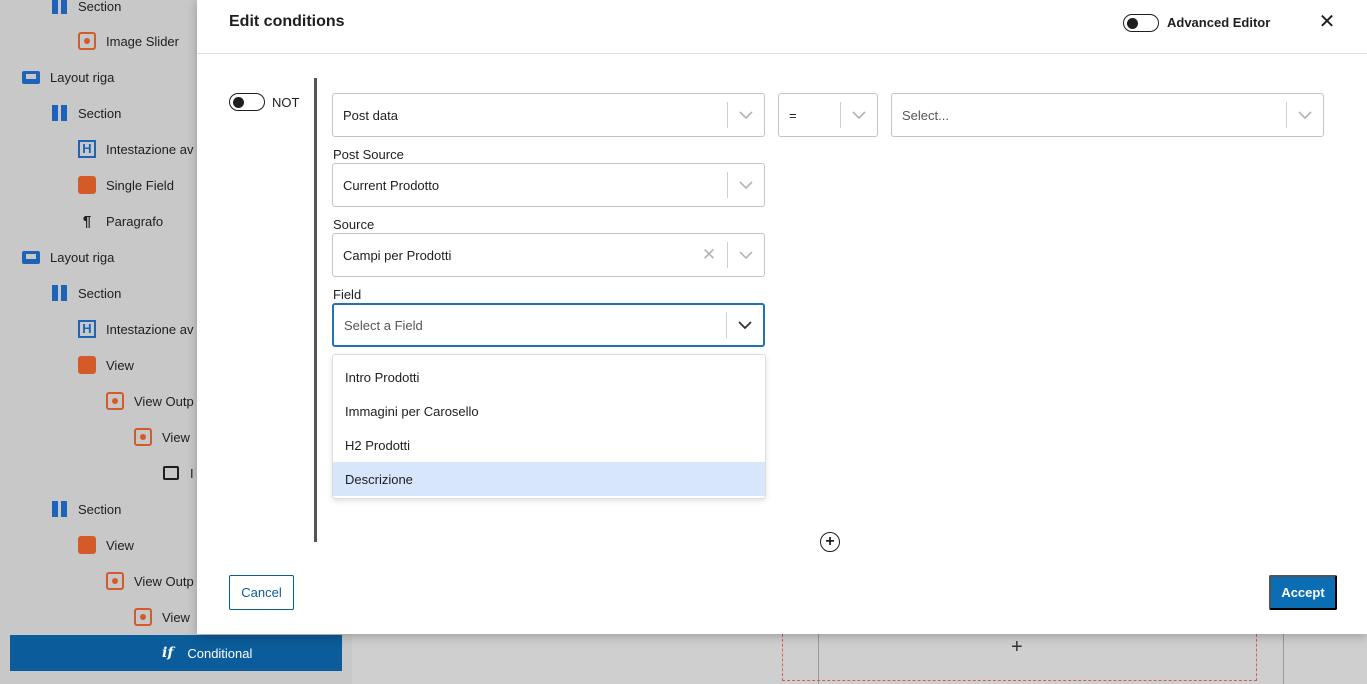 Image resolution: width=1367 pixels, height=684 pixels. I want to click on modal-title: Edit conditions, so click(287, 21).